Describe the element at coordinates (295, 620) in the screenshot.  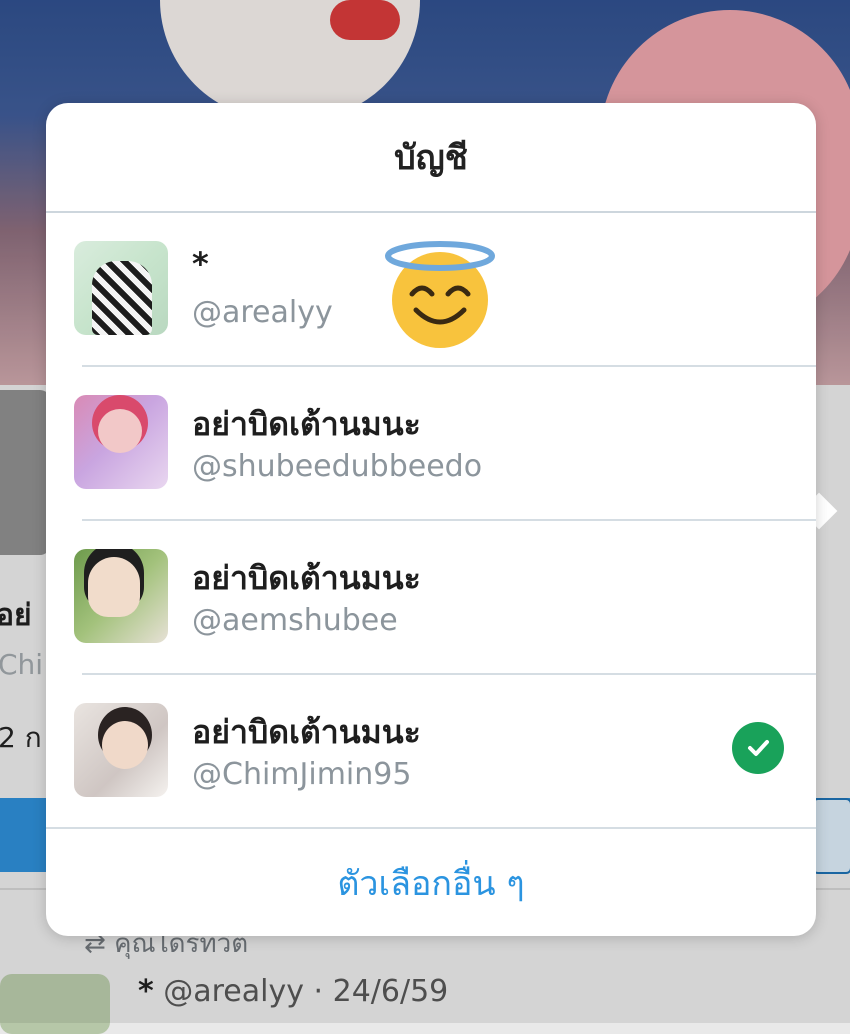
I see `account-handle: @aemshubee` at that location.